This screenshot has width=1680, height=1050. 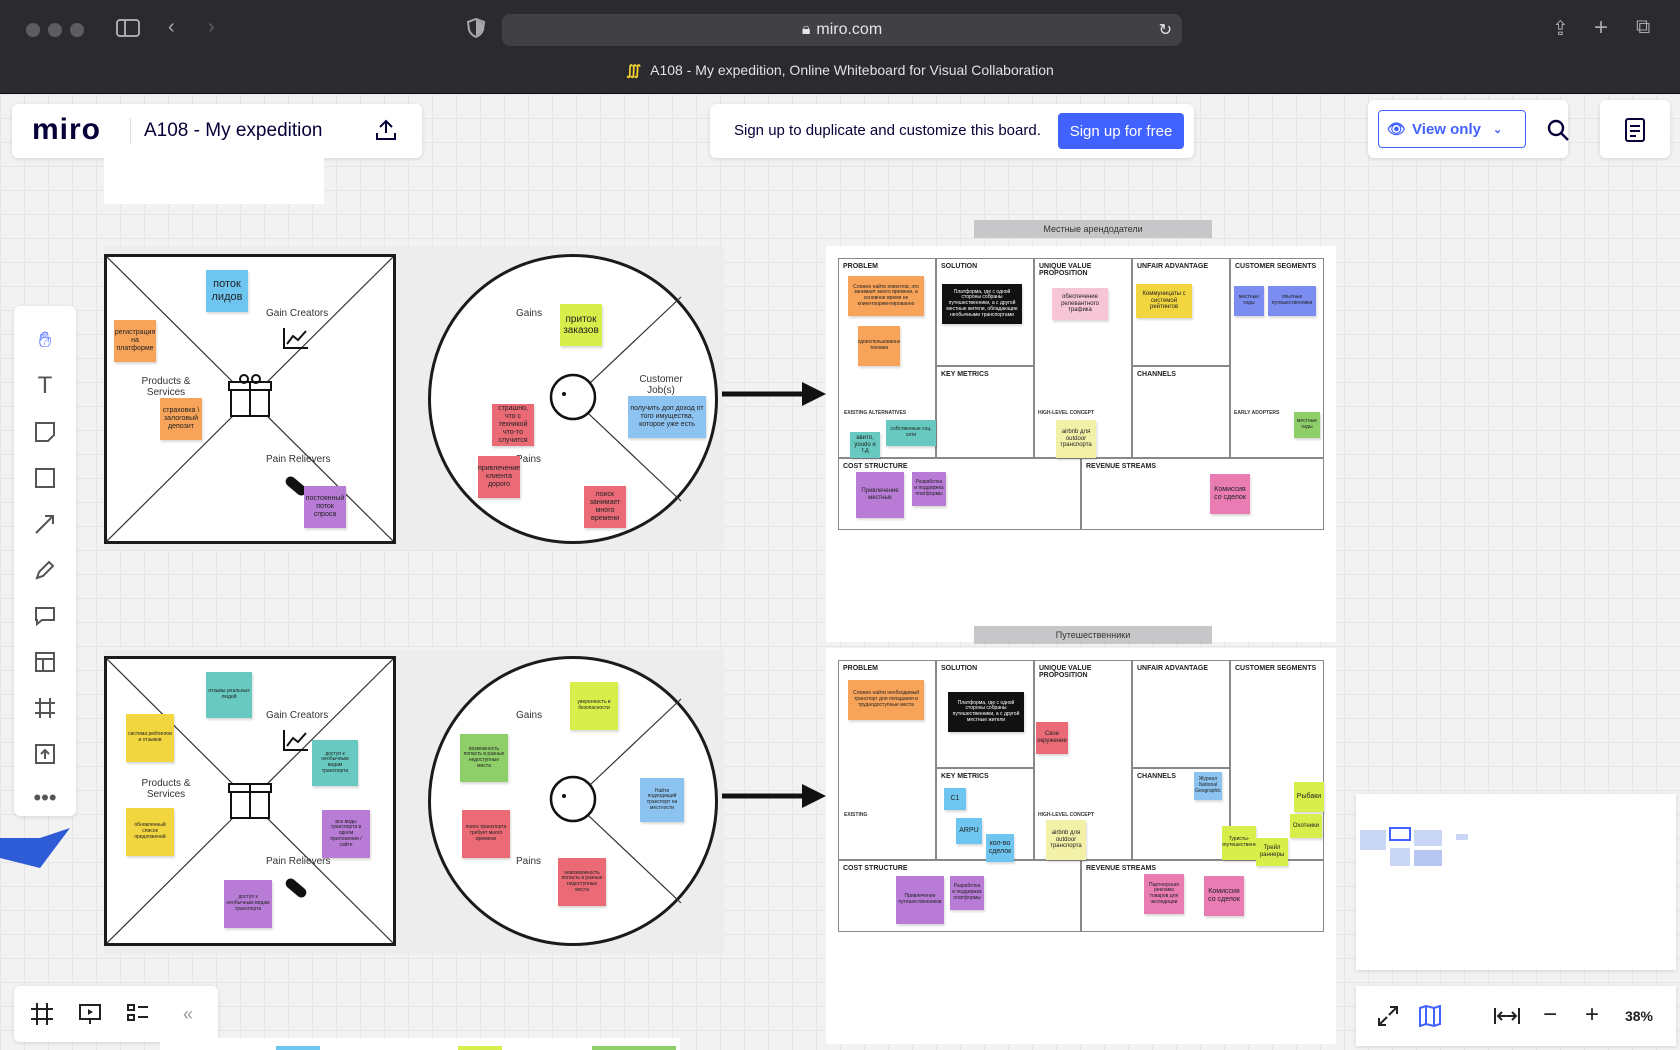 I want to click on address-bar: 🔒︎ miro.com ↻, so click(x=842, y=30).